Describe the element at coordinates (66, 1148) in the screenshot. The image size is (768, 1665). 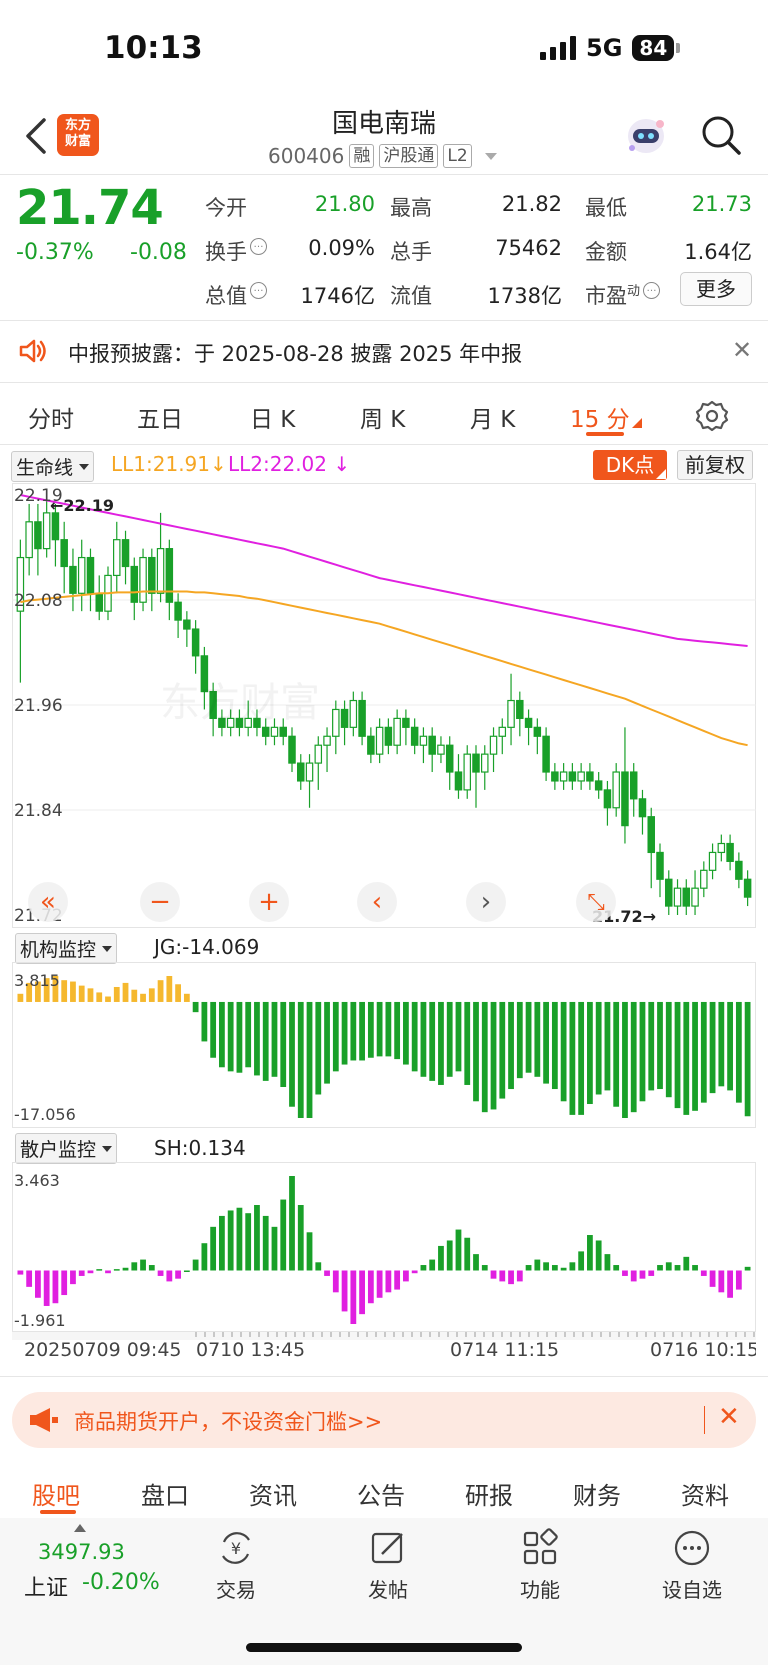
I see `indicator-select-sh: 散户监控` at that location.